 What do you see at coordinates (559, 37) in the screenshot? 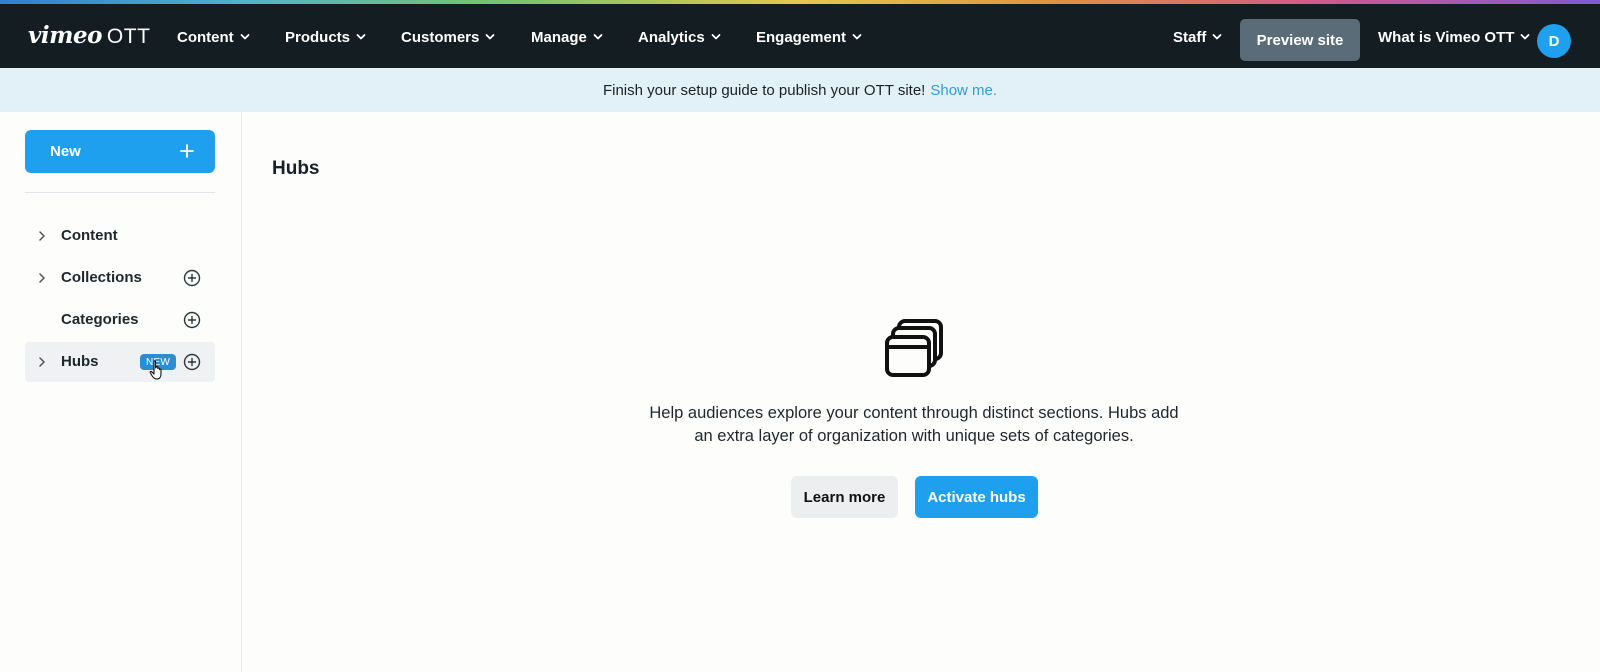
I see `nav-manage-label: Manage` at bounding box center [559, 37].